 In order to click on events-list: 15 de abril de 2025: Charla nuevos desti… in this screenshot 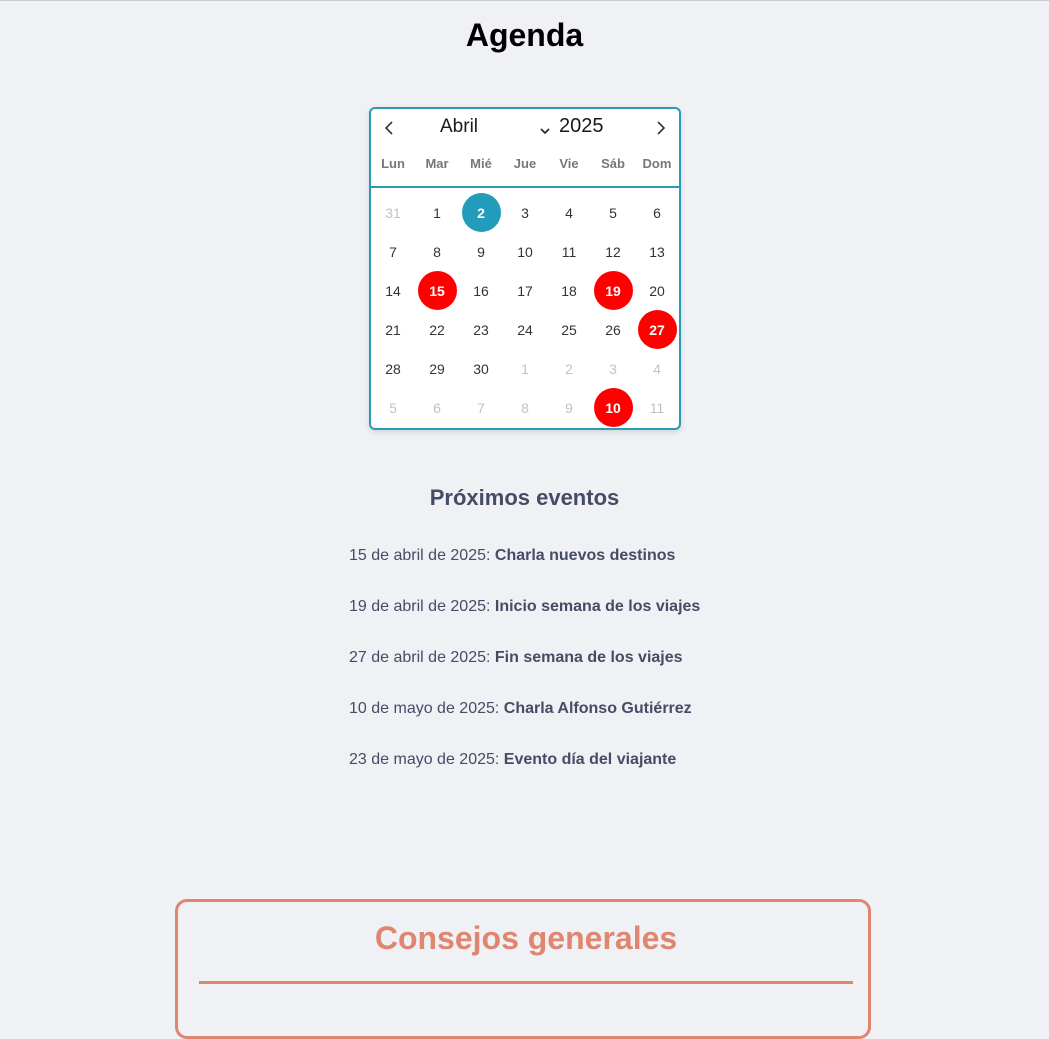, I will do `click(524, 673)`.